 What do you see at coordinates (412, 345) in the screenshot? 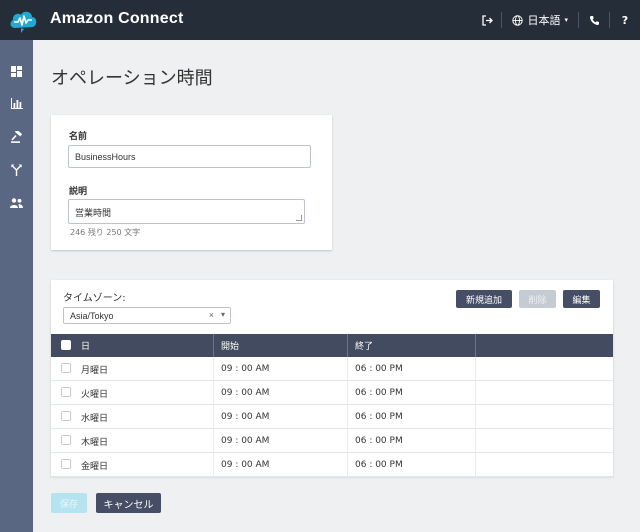
I see `column-end: 終了` at bounding box center [412, 345].